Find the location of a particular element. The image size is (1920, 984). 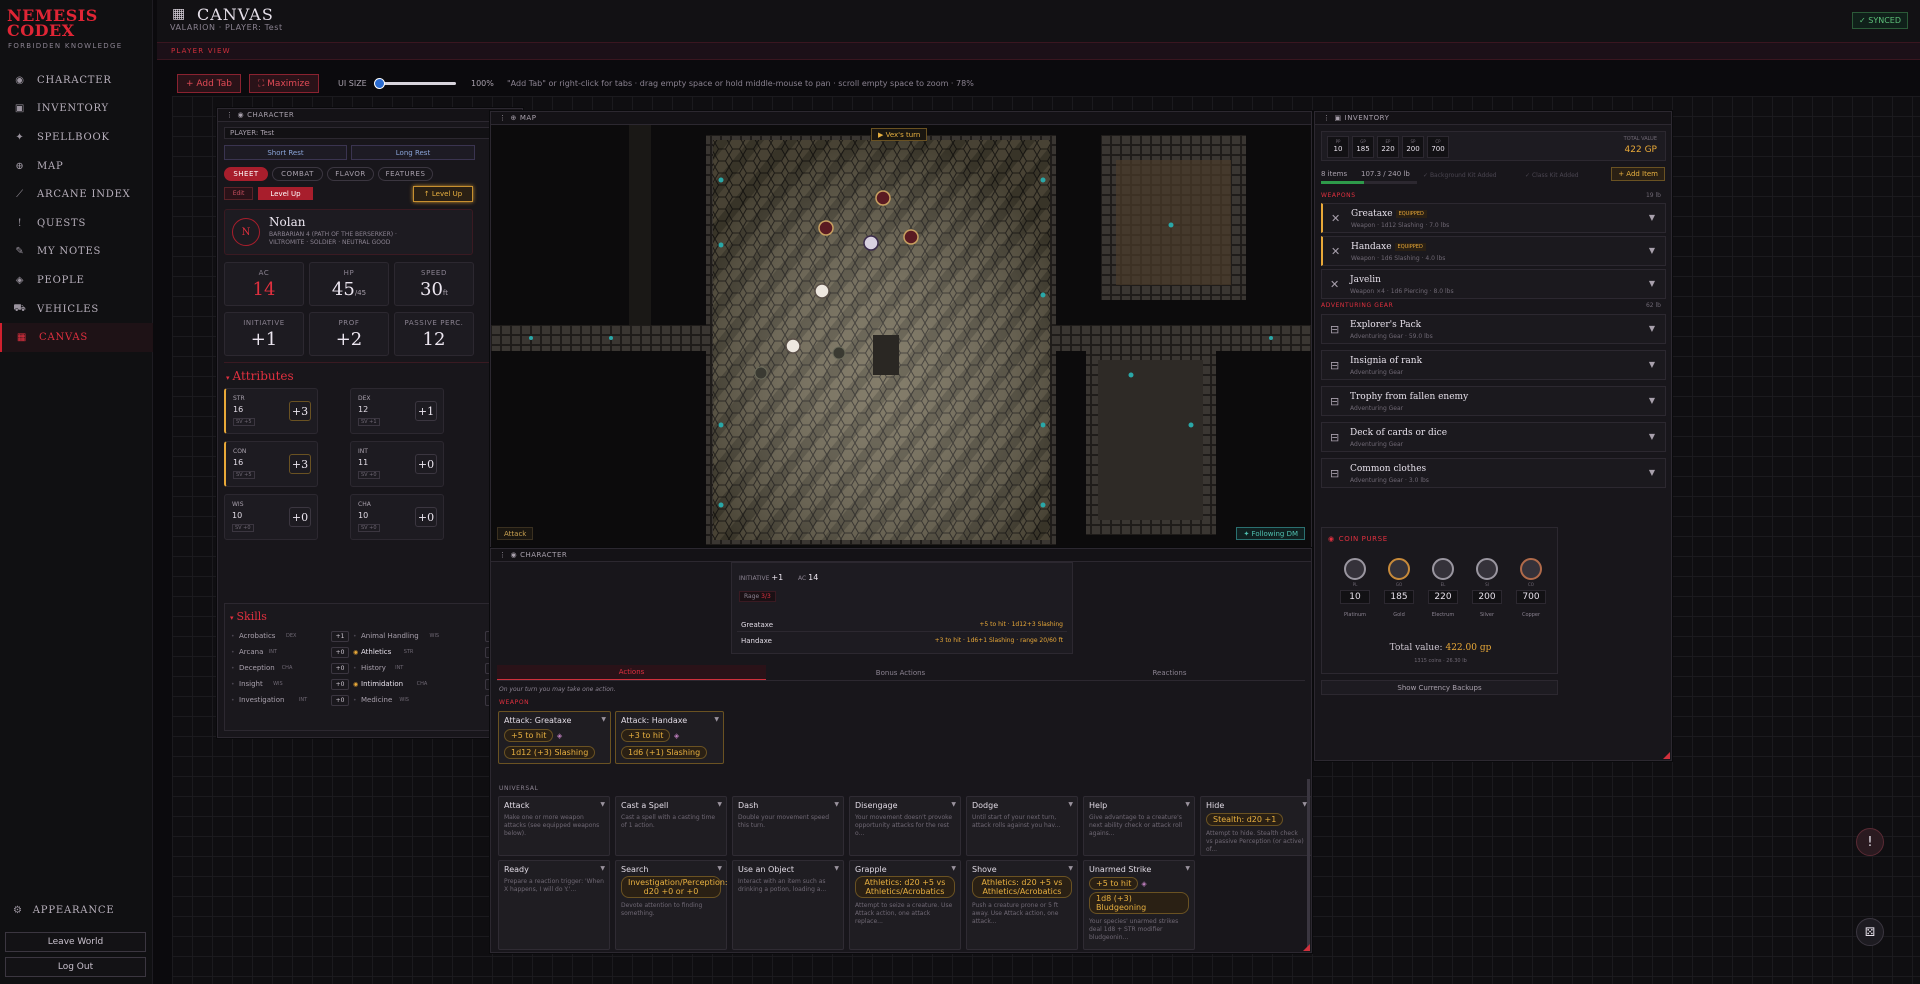

attributes-title: ▾ Attributes is located at coordinates (260, 376).